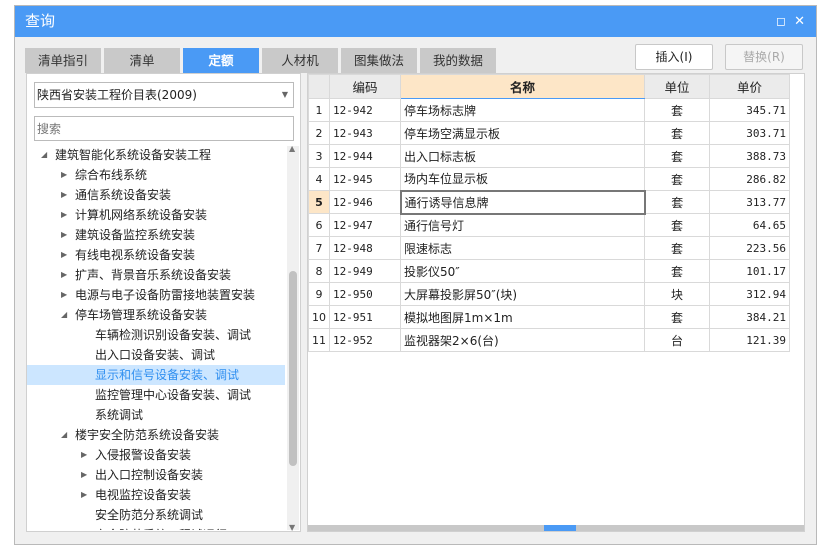 Image resolution: width=831 pixels, height=548 pixels. Describe the element at coordinates (522, 86) in the screenshot. I see `col-header-name: 名称` at that location.